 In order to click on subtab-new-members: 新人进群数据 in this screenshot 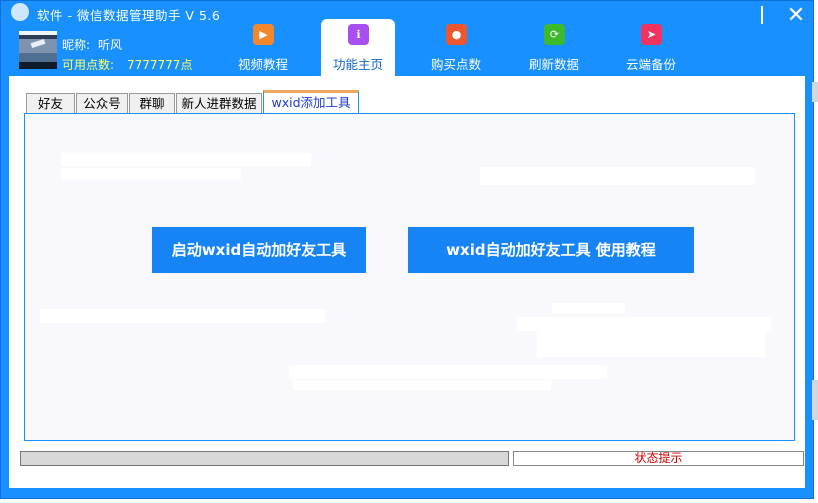, I will do `click(219, 103)`.